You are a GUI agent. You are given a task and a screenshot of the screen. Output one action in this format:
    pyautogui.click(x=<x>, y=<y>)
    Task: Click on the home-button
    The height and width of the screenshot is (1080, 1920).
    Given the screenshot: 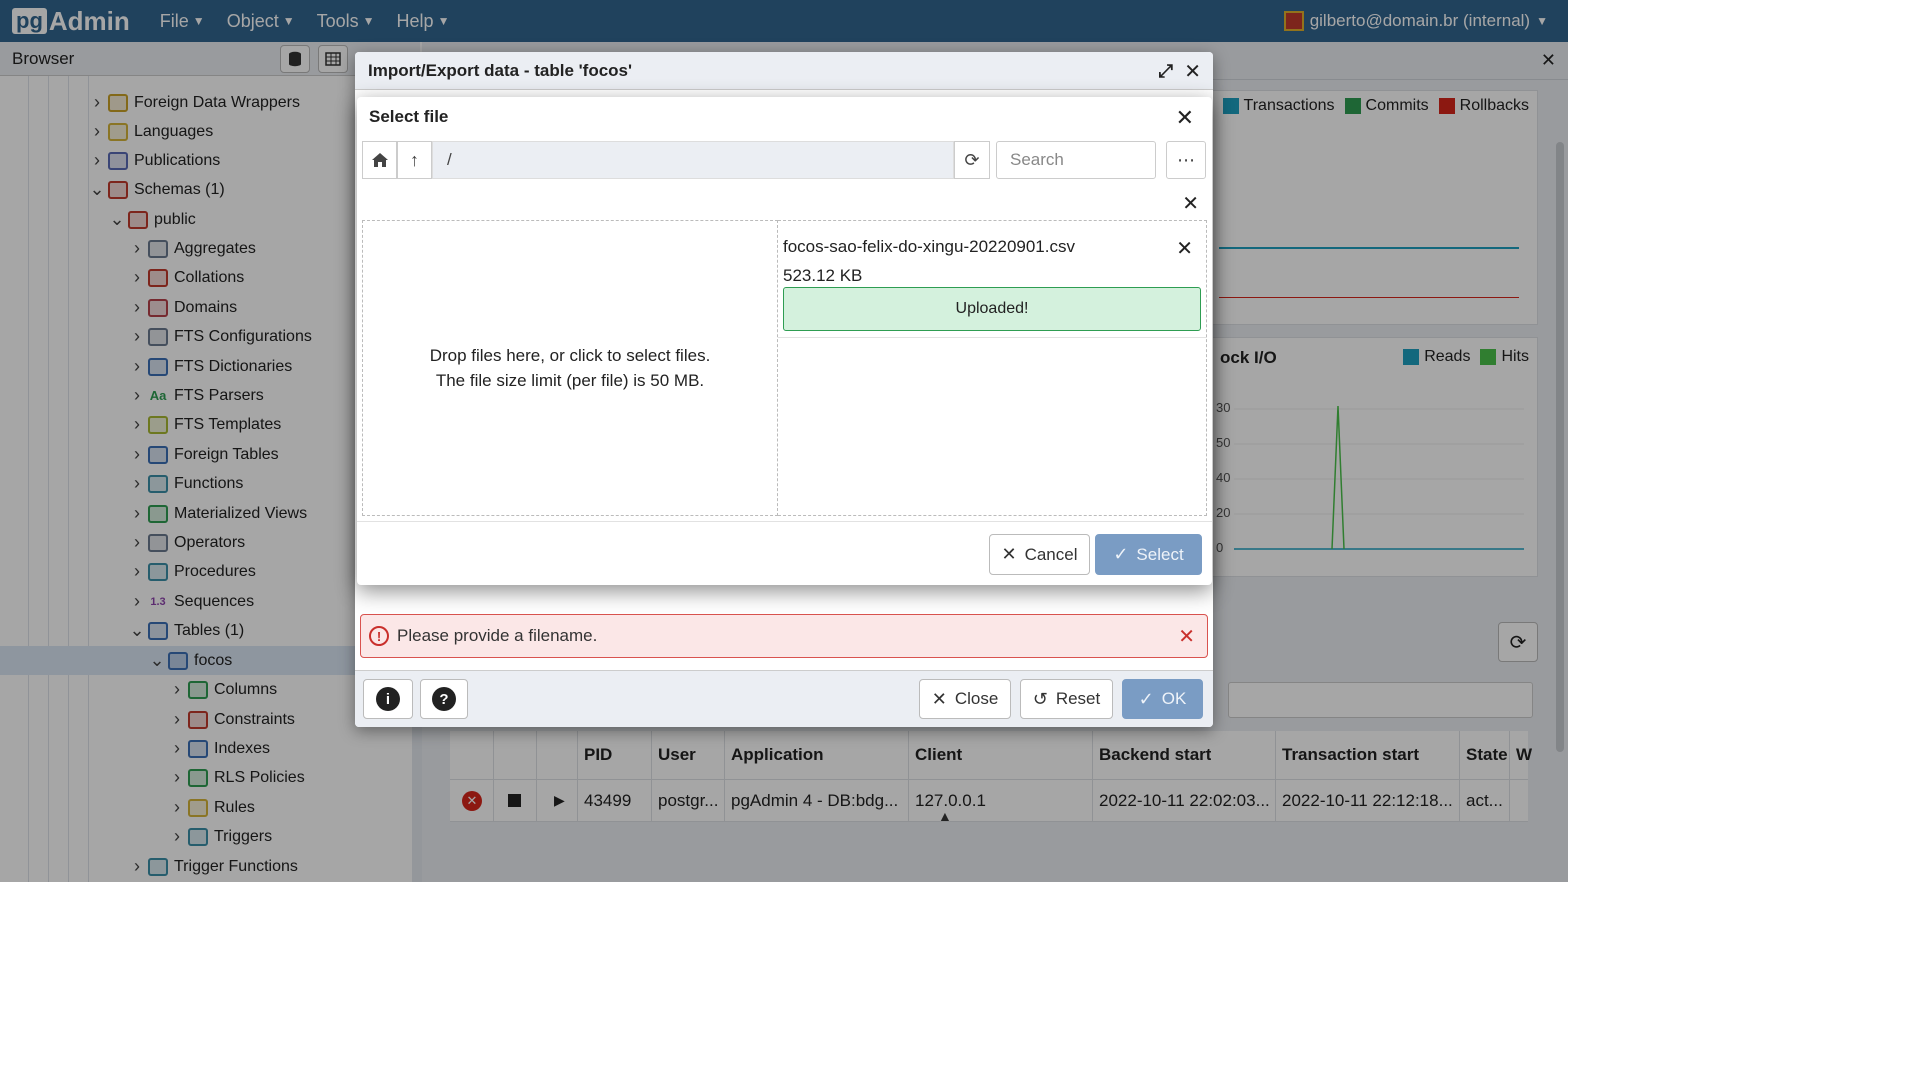 What is the action you would take?
    pyautogui.click(x=379, y=160)
    